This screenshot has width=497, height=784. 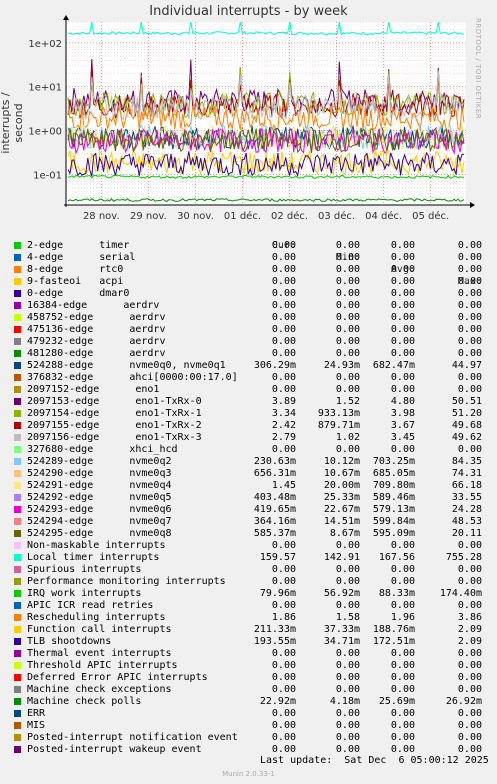 What do you see at coordinates (126, 365) in the screenshot?
I see `legend-name: 524288-edge nvme0q0, nvme0q1` at bounding box center [126, 365].